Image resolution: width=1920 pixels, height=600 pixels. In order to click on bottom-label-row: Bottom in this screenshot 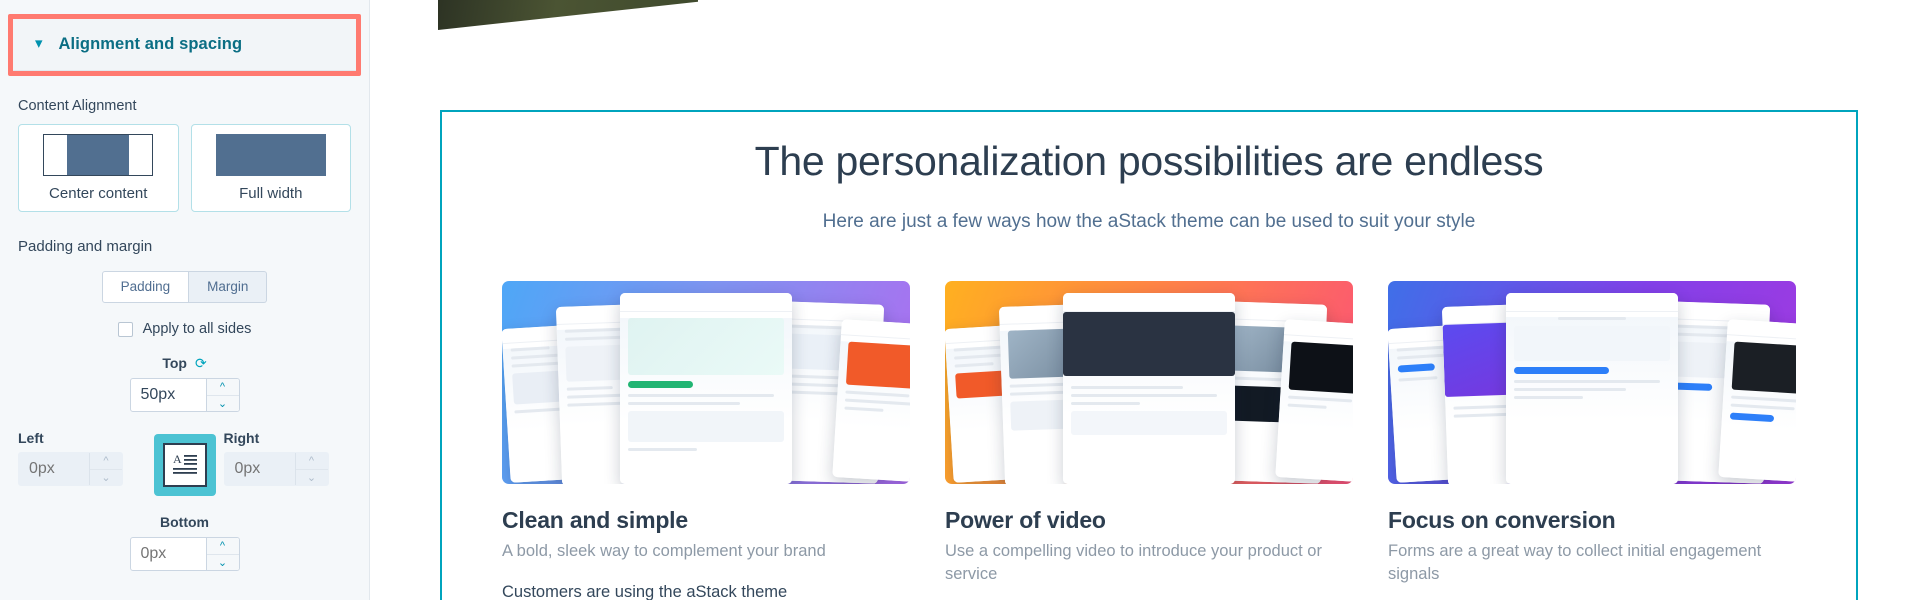, I will do `click(184, 522)`.